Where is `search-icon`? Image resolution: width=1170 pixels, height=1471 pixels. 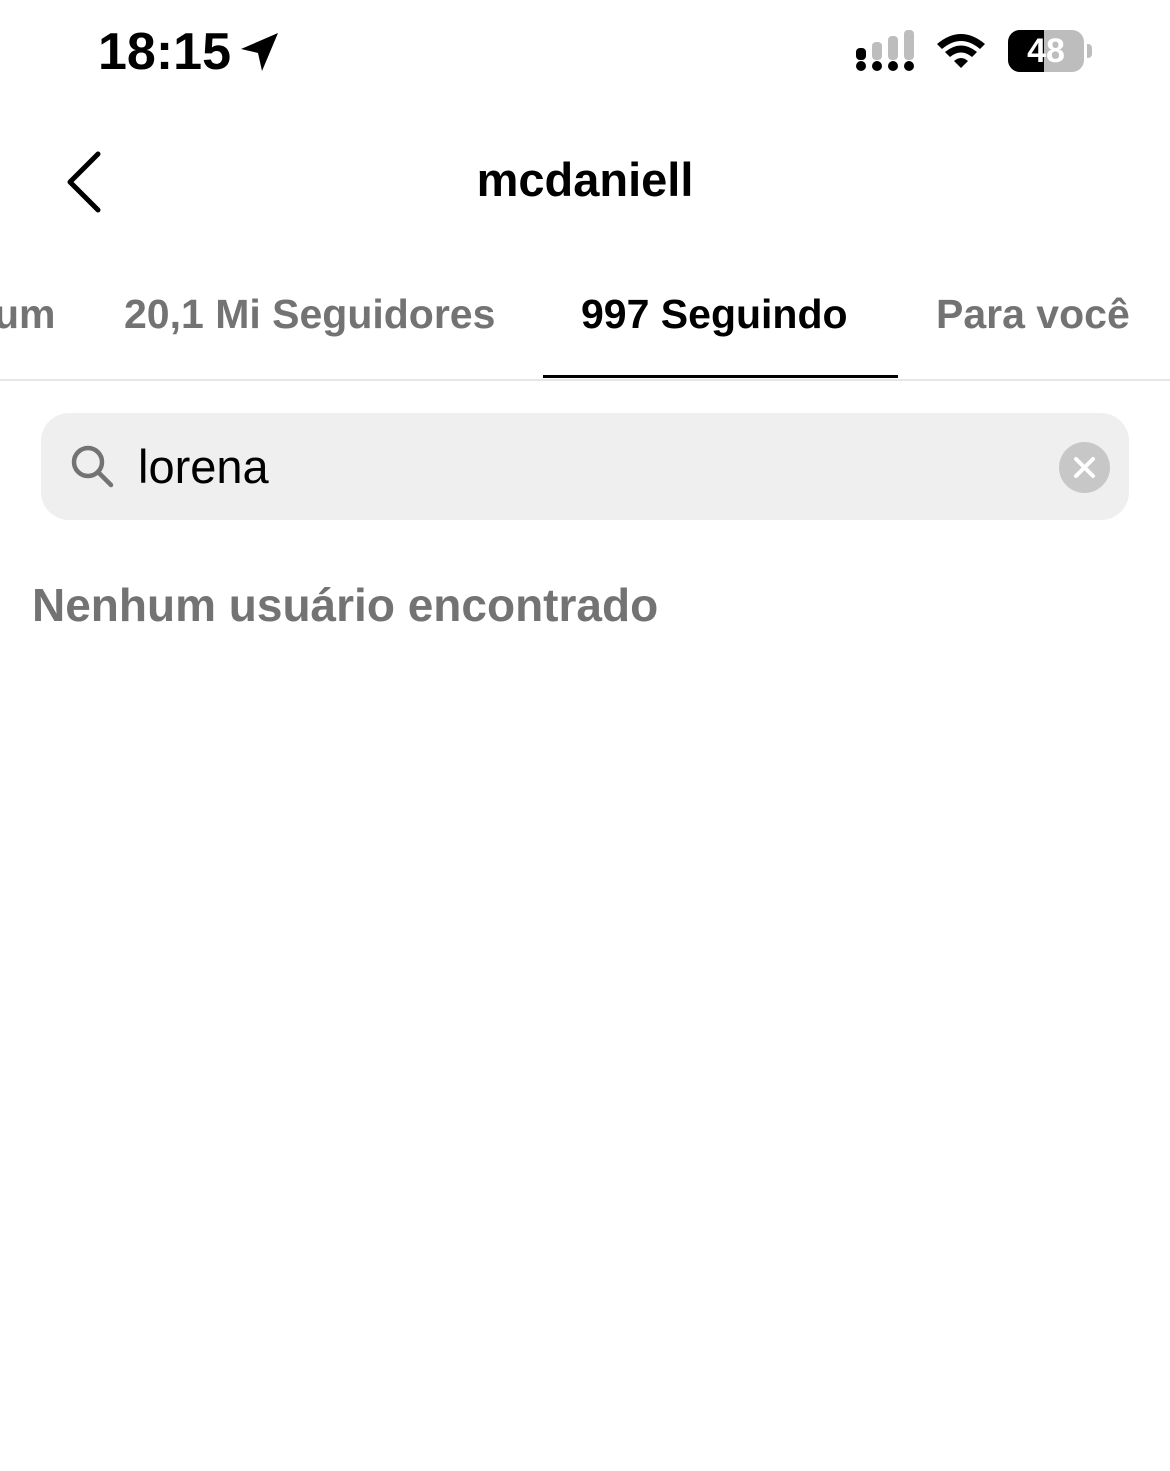 search-icon is located at coordinates (92, 466).